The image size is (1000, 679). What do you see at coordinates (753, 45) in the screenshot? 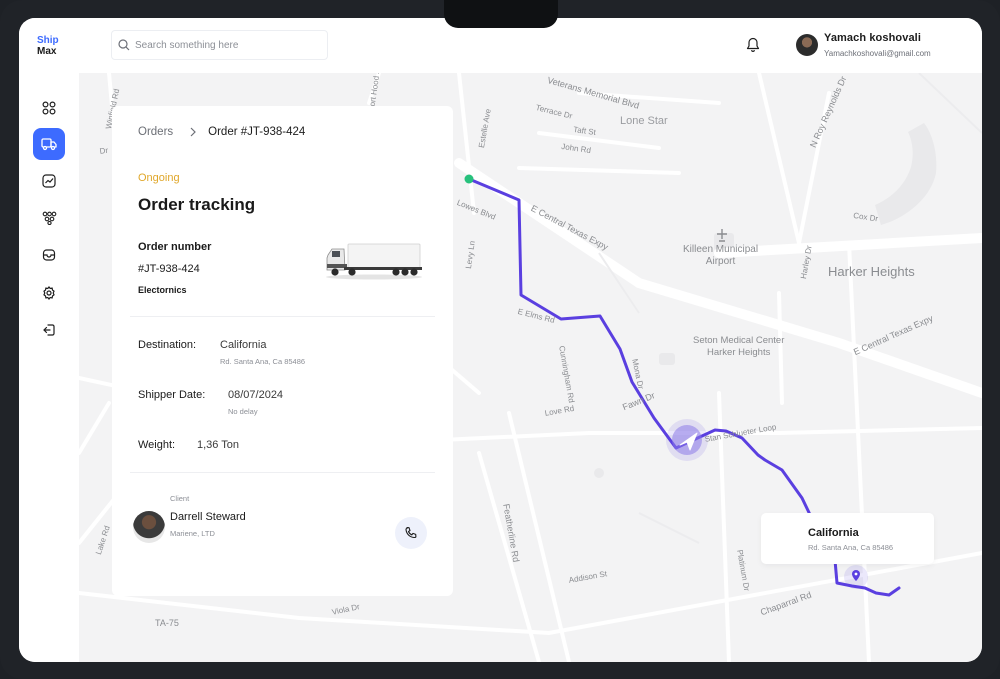
I see `bell-icon` at bounding box center [753, 45].